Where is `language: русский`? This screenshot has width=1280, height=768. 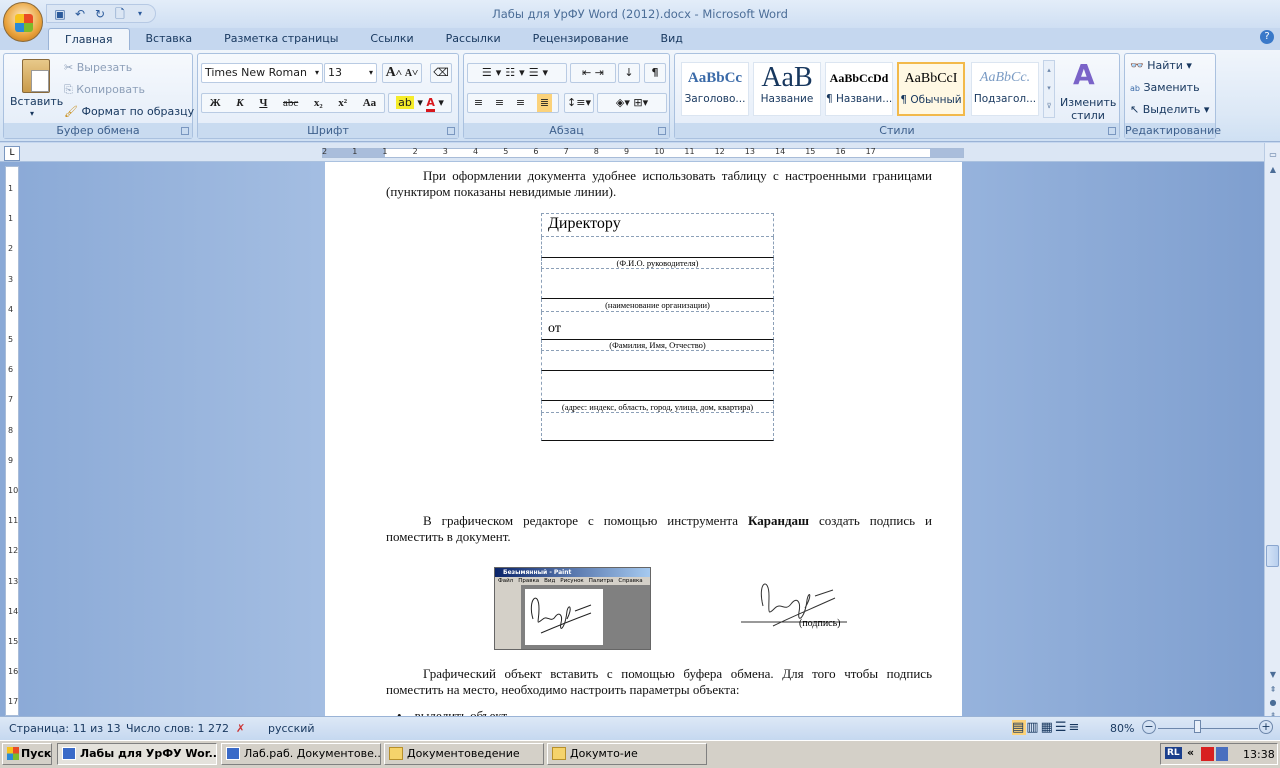 language: русский is located at coordinates (291, 728).